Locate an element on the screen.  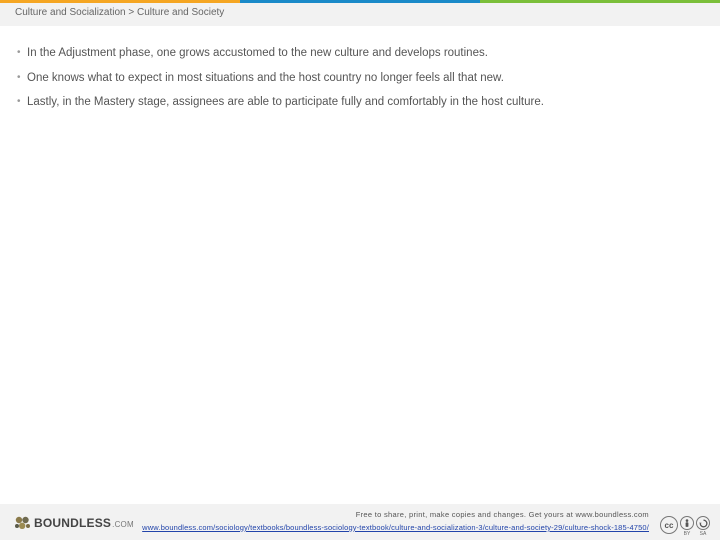
attribution-label: BY is located at coordinates (687, 534).